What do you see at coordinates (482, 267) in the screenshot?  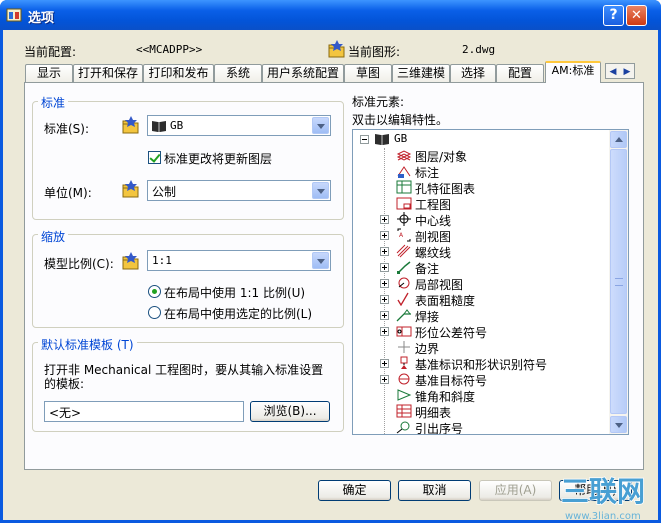 I see `tree-item: 备注` at bounding box center [482, 267].